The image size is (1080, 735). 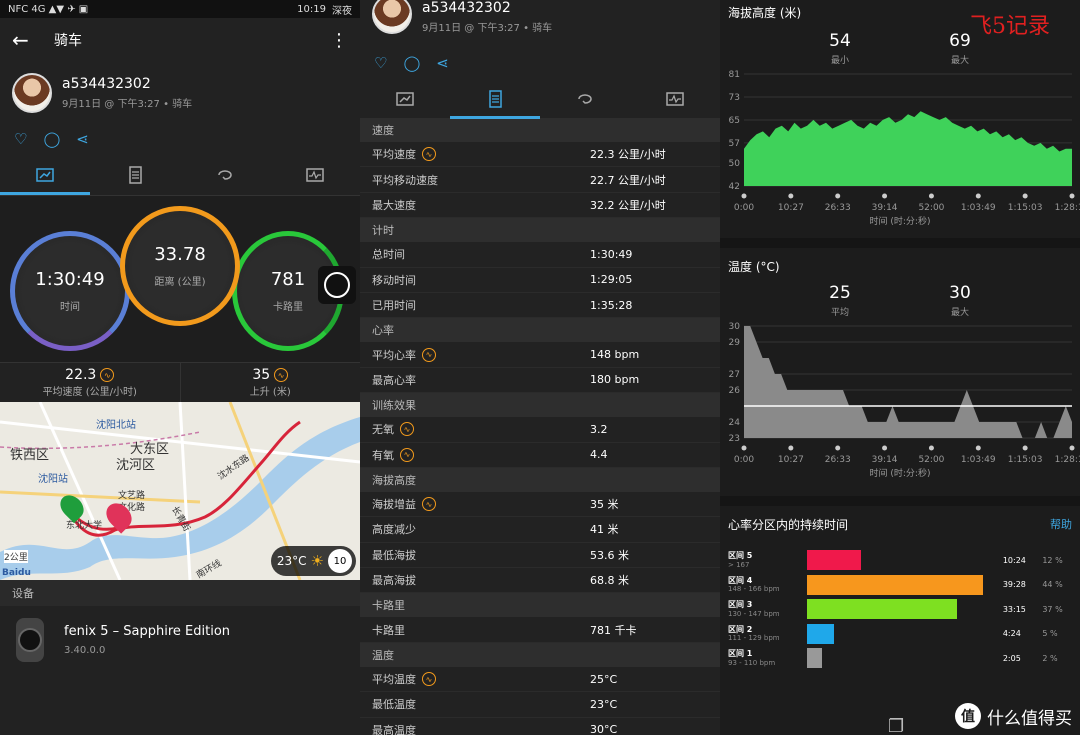 What do you see at coordinates (180, 640) in the screenshot?
I see `device-row: fenix 5 – Sapphire Edition 3.40.0.0` at bounding box center [180, 640].